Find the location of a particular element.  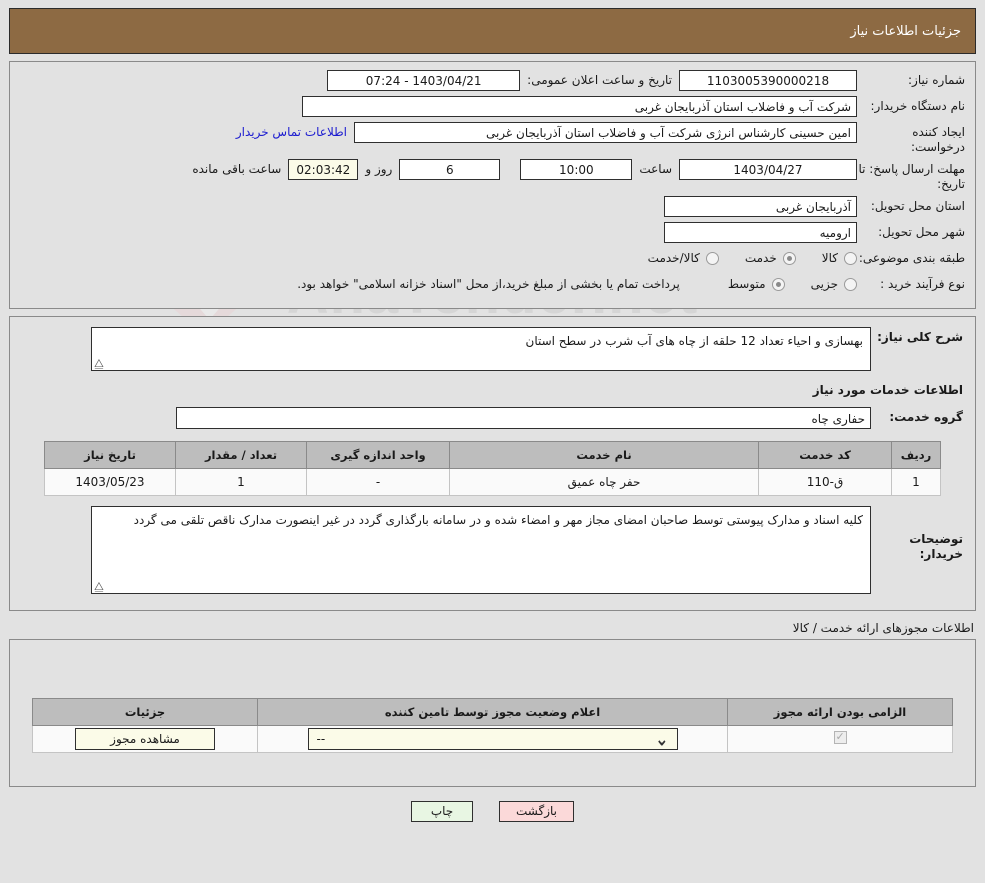

cell-service-name: حفر چاه عمیق is located at coordinates (604, 482).